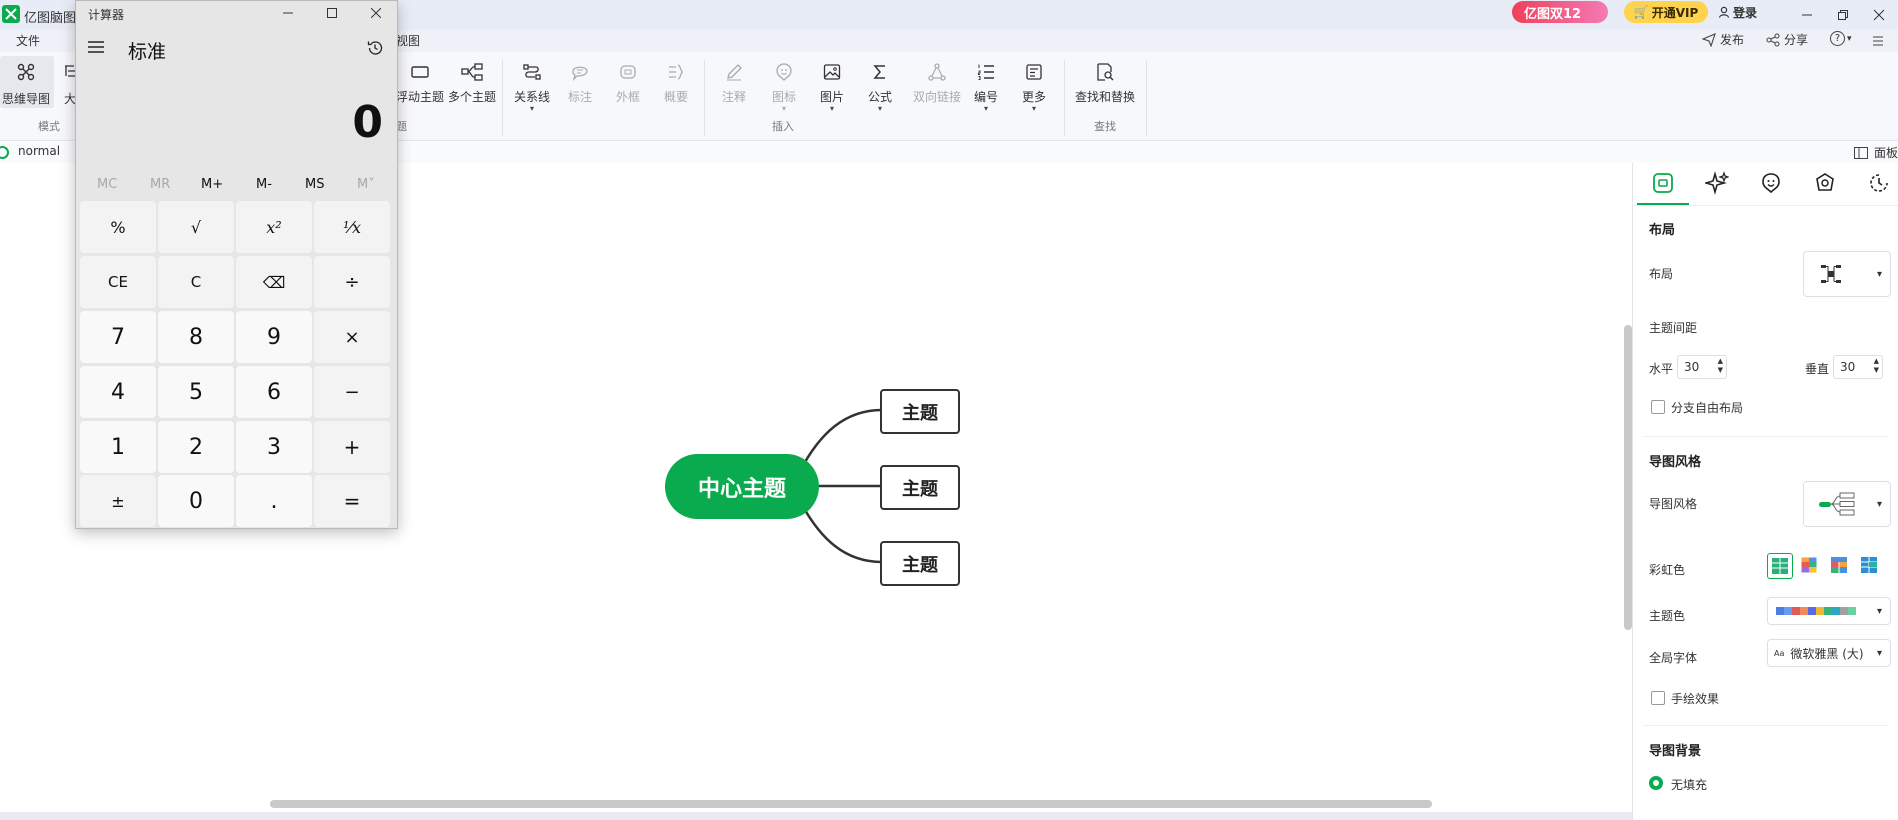  What do you see at coordinates (49, 126) in the screenshot?
I see `group-label-mode: 模式` at bounding box center [49, 126].